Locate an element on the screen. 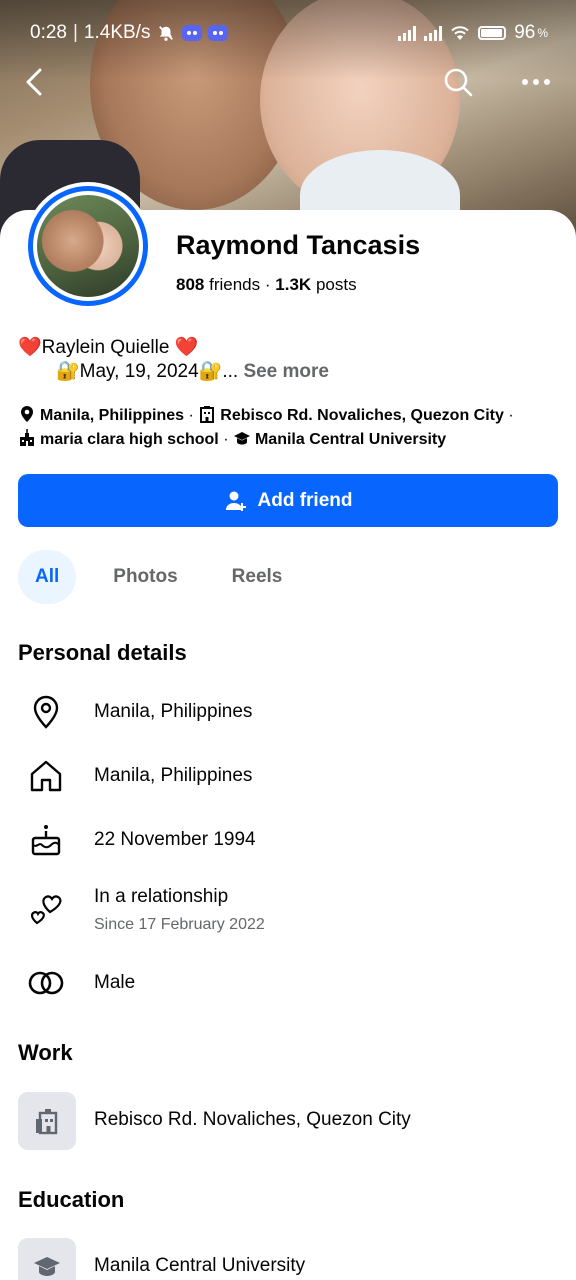 The height and width of the screenshot is (1280, 576). battery-percent-sign: % is located at coordinates (542, 33).